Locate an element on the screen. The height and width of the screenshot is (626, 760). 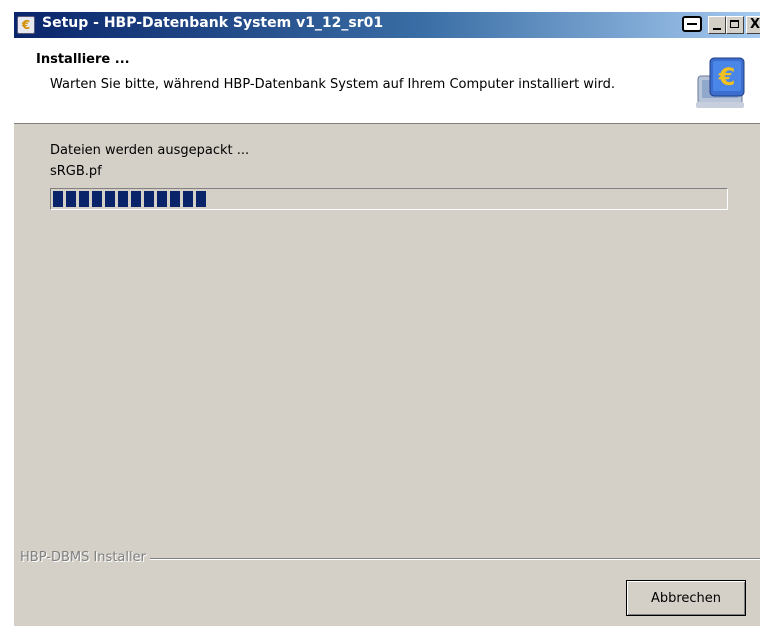
euro-computer-icon: € is located at coordinates (720, 82).